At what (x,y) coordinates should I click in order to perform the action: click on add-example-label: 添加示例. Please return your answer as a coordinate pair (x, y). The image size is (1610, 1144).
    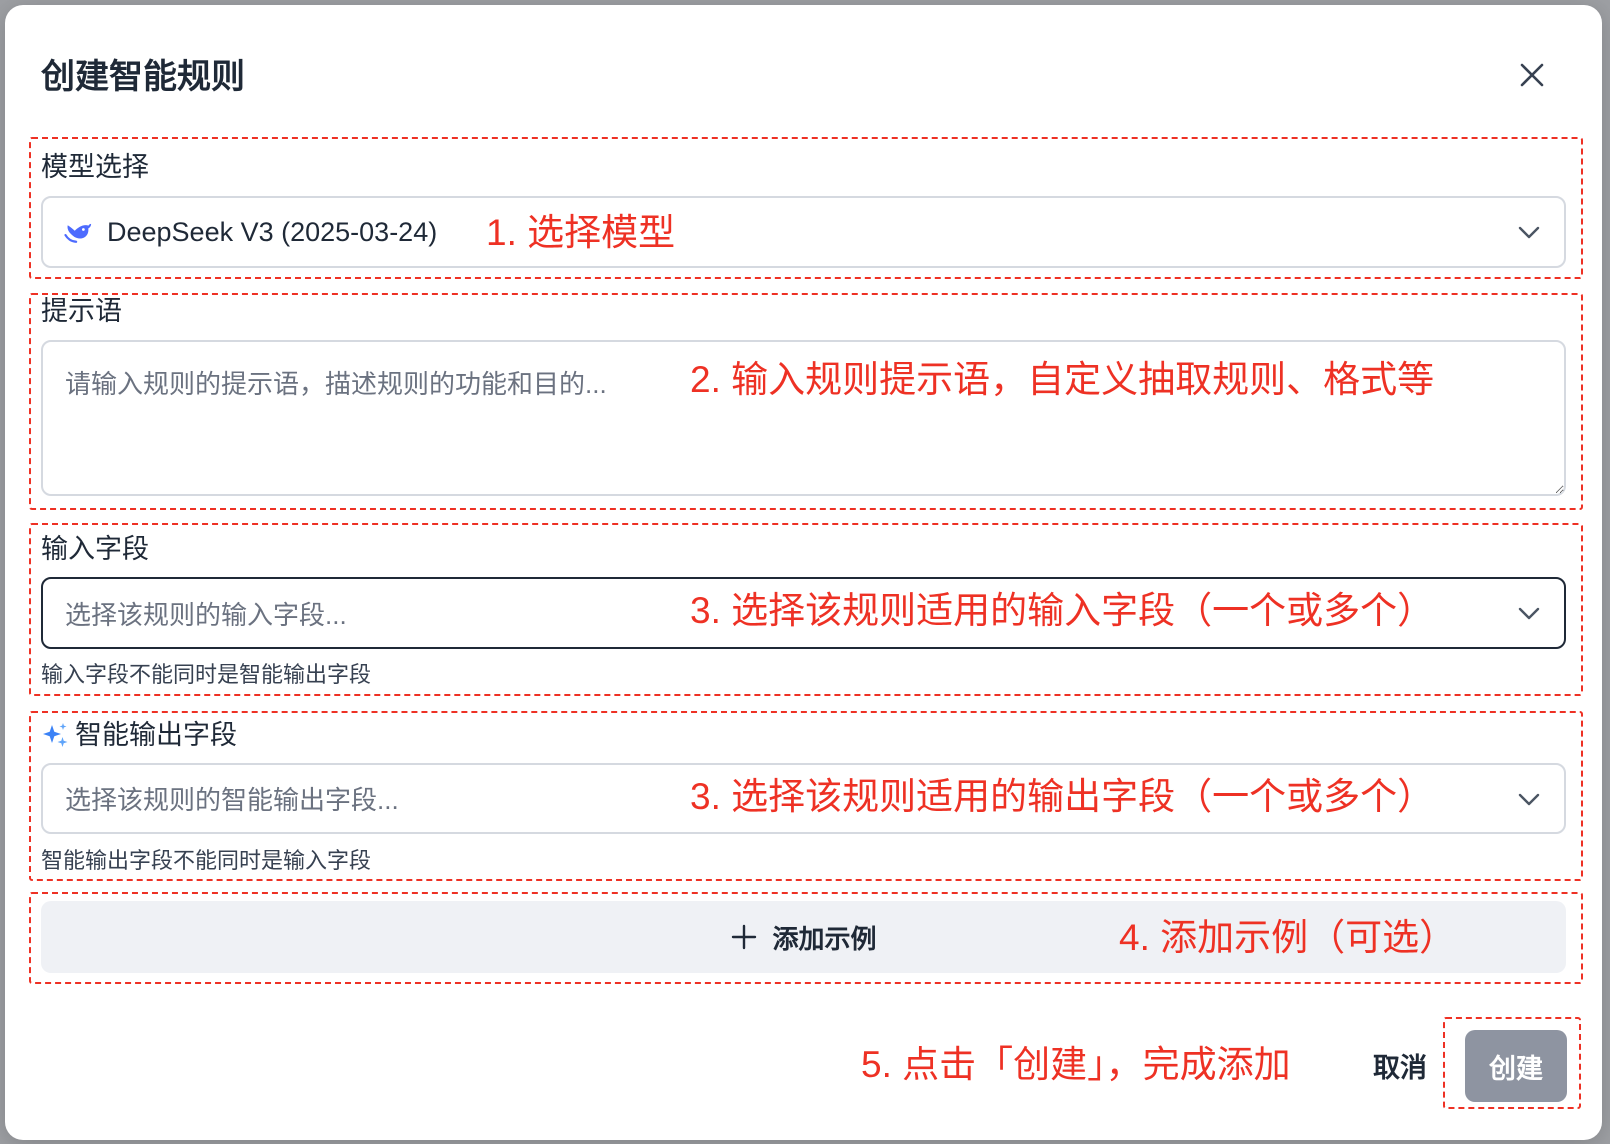
    Looking at the image, I should click on (824, 938).